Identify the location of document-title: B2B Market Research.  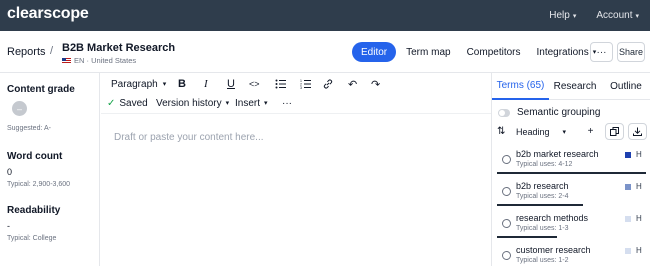
(119, 48).